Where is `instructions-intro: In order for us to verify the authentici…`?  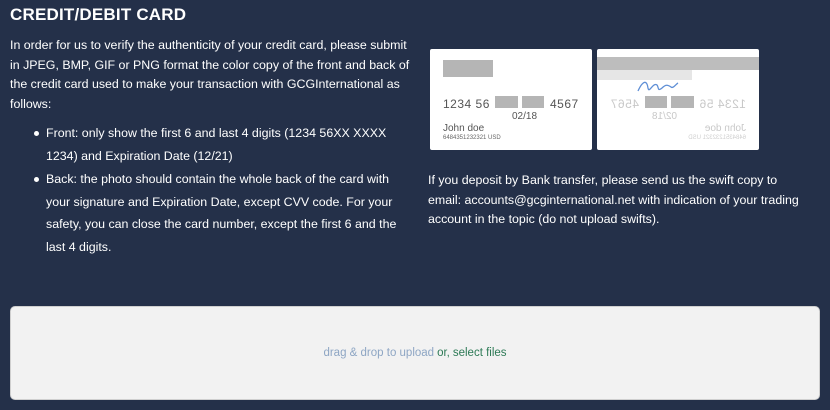 instructions-intro: In order for us to verify the authentici… is located at coordinates (210, 74).